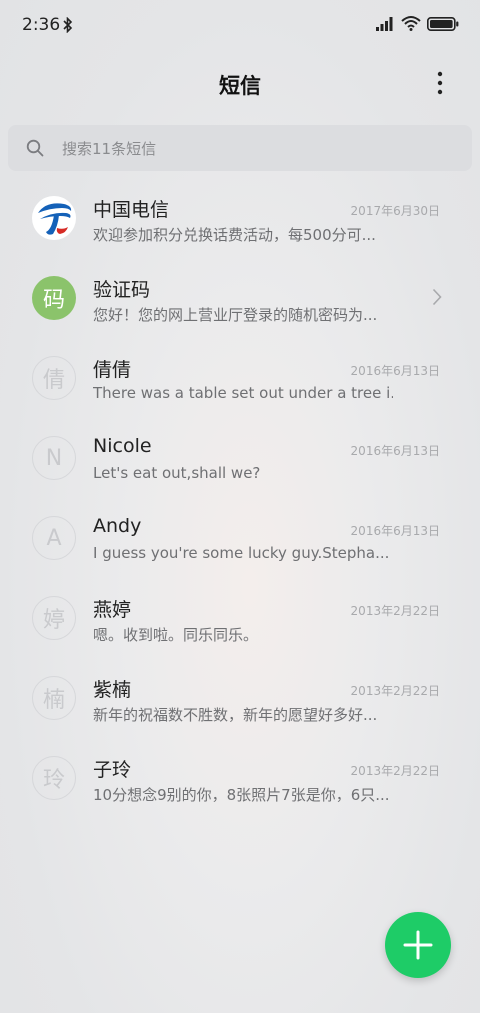 This screenshot has width=480, height=1013. What do you see at coordinates (395, 211) in the screenshot?
I see `message-date: 2017年6月30日` at bounding box center [395, 211].